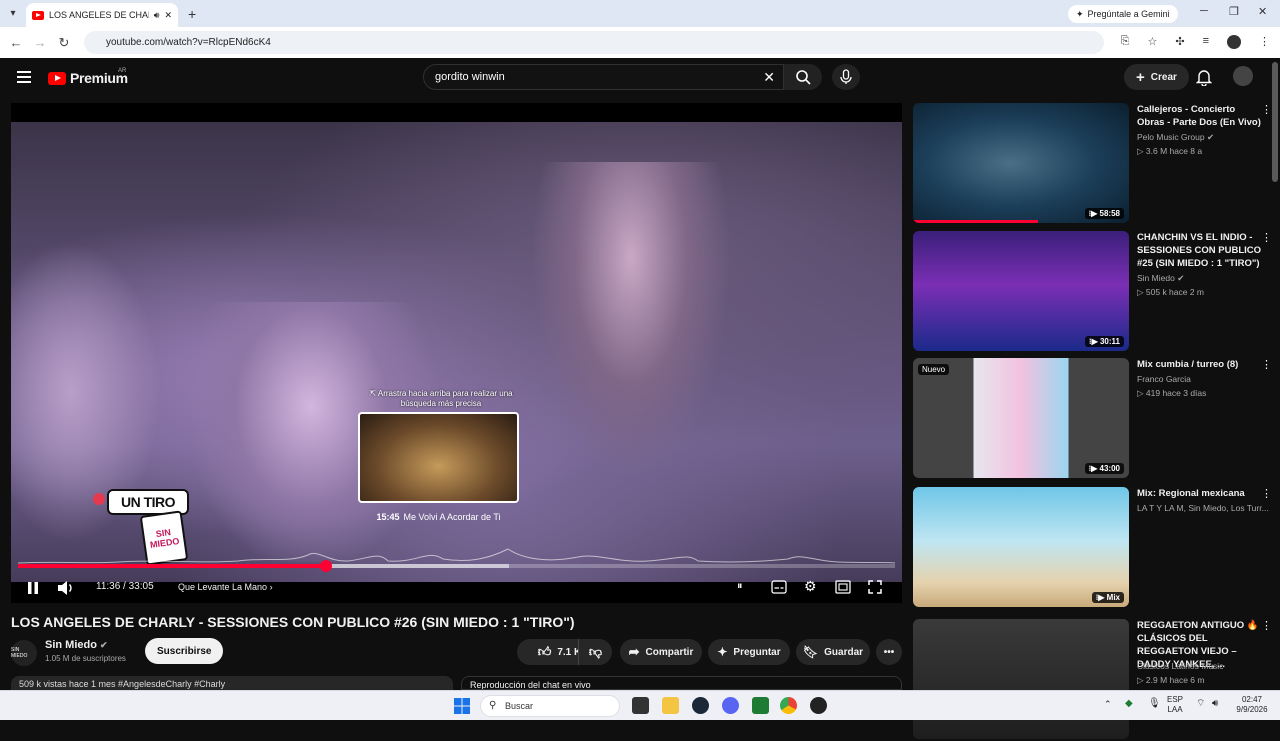 This screenshot has width=1280, height=741. What do you see at coordinates (40, 42) in the screenshot?
I see `forward-icon: →` at bounding box center [40, 42].